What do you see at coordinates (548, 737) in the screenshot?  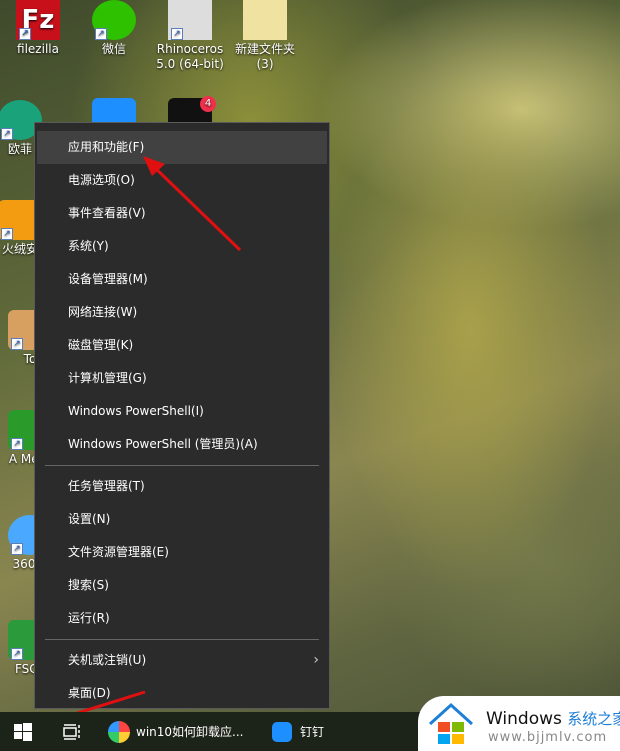 I see `watermark-url: www.bjjmlv.com` at bounding box center [548, 737].